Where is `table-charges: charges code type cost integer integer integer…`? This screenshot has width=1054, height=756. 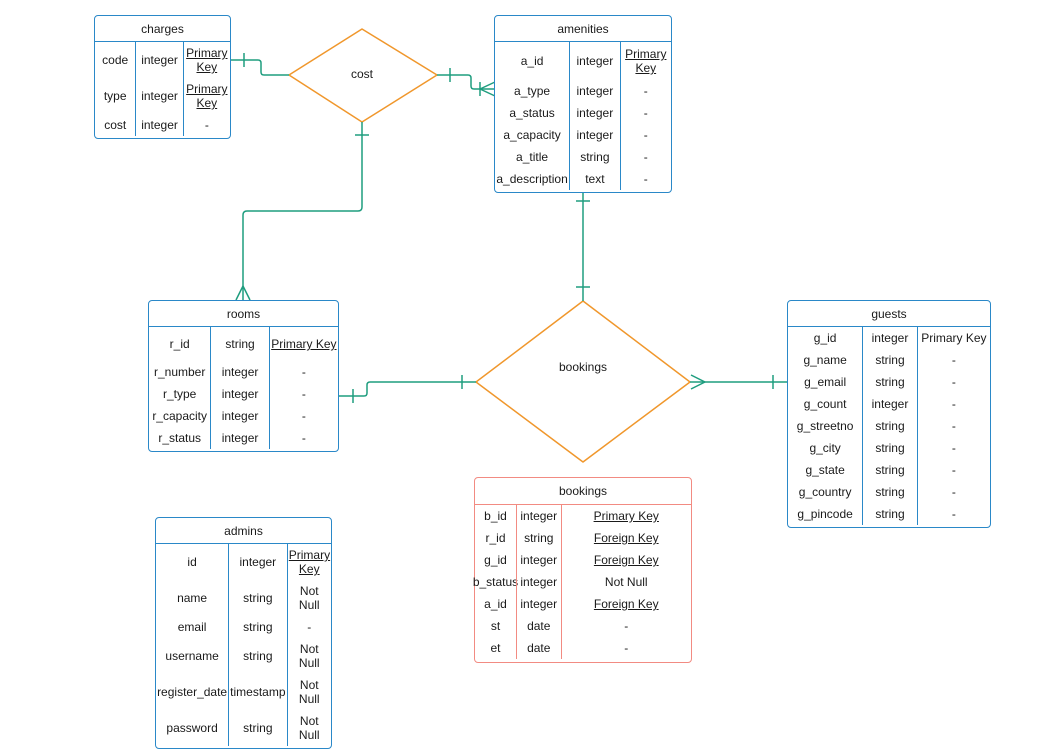
table-charges: charges code type cost integer integer integer… is located at coordinates (162, 77).